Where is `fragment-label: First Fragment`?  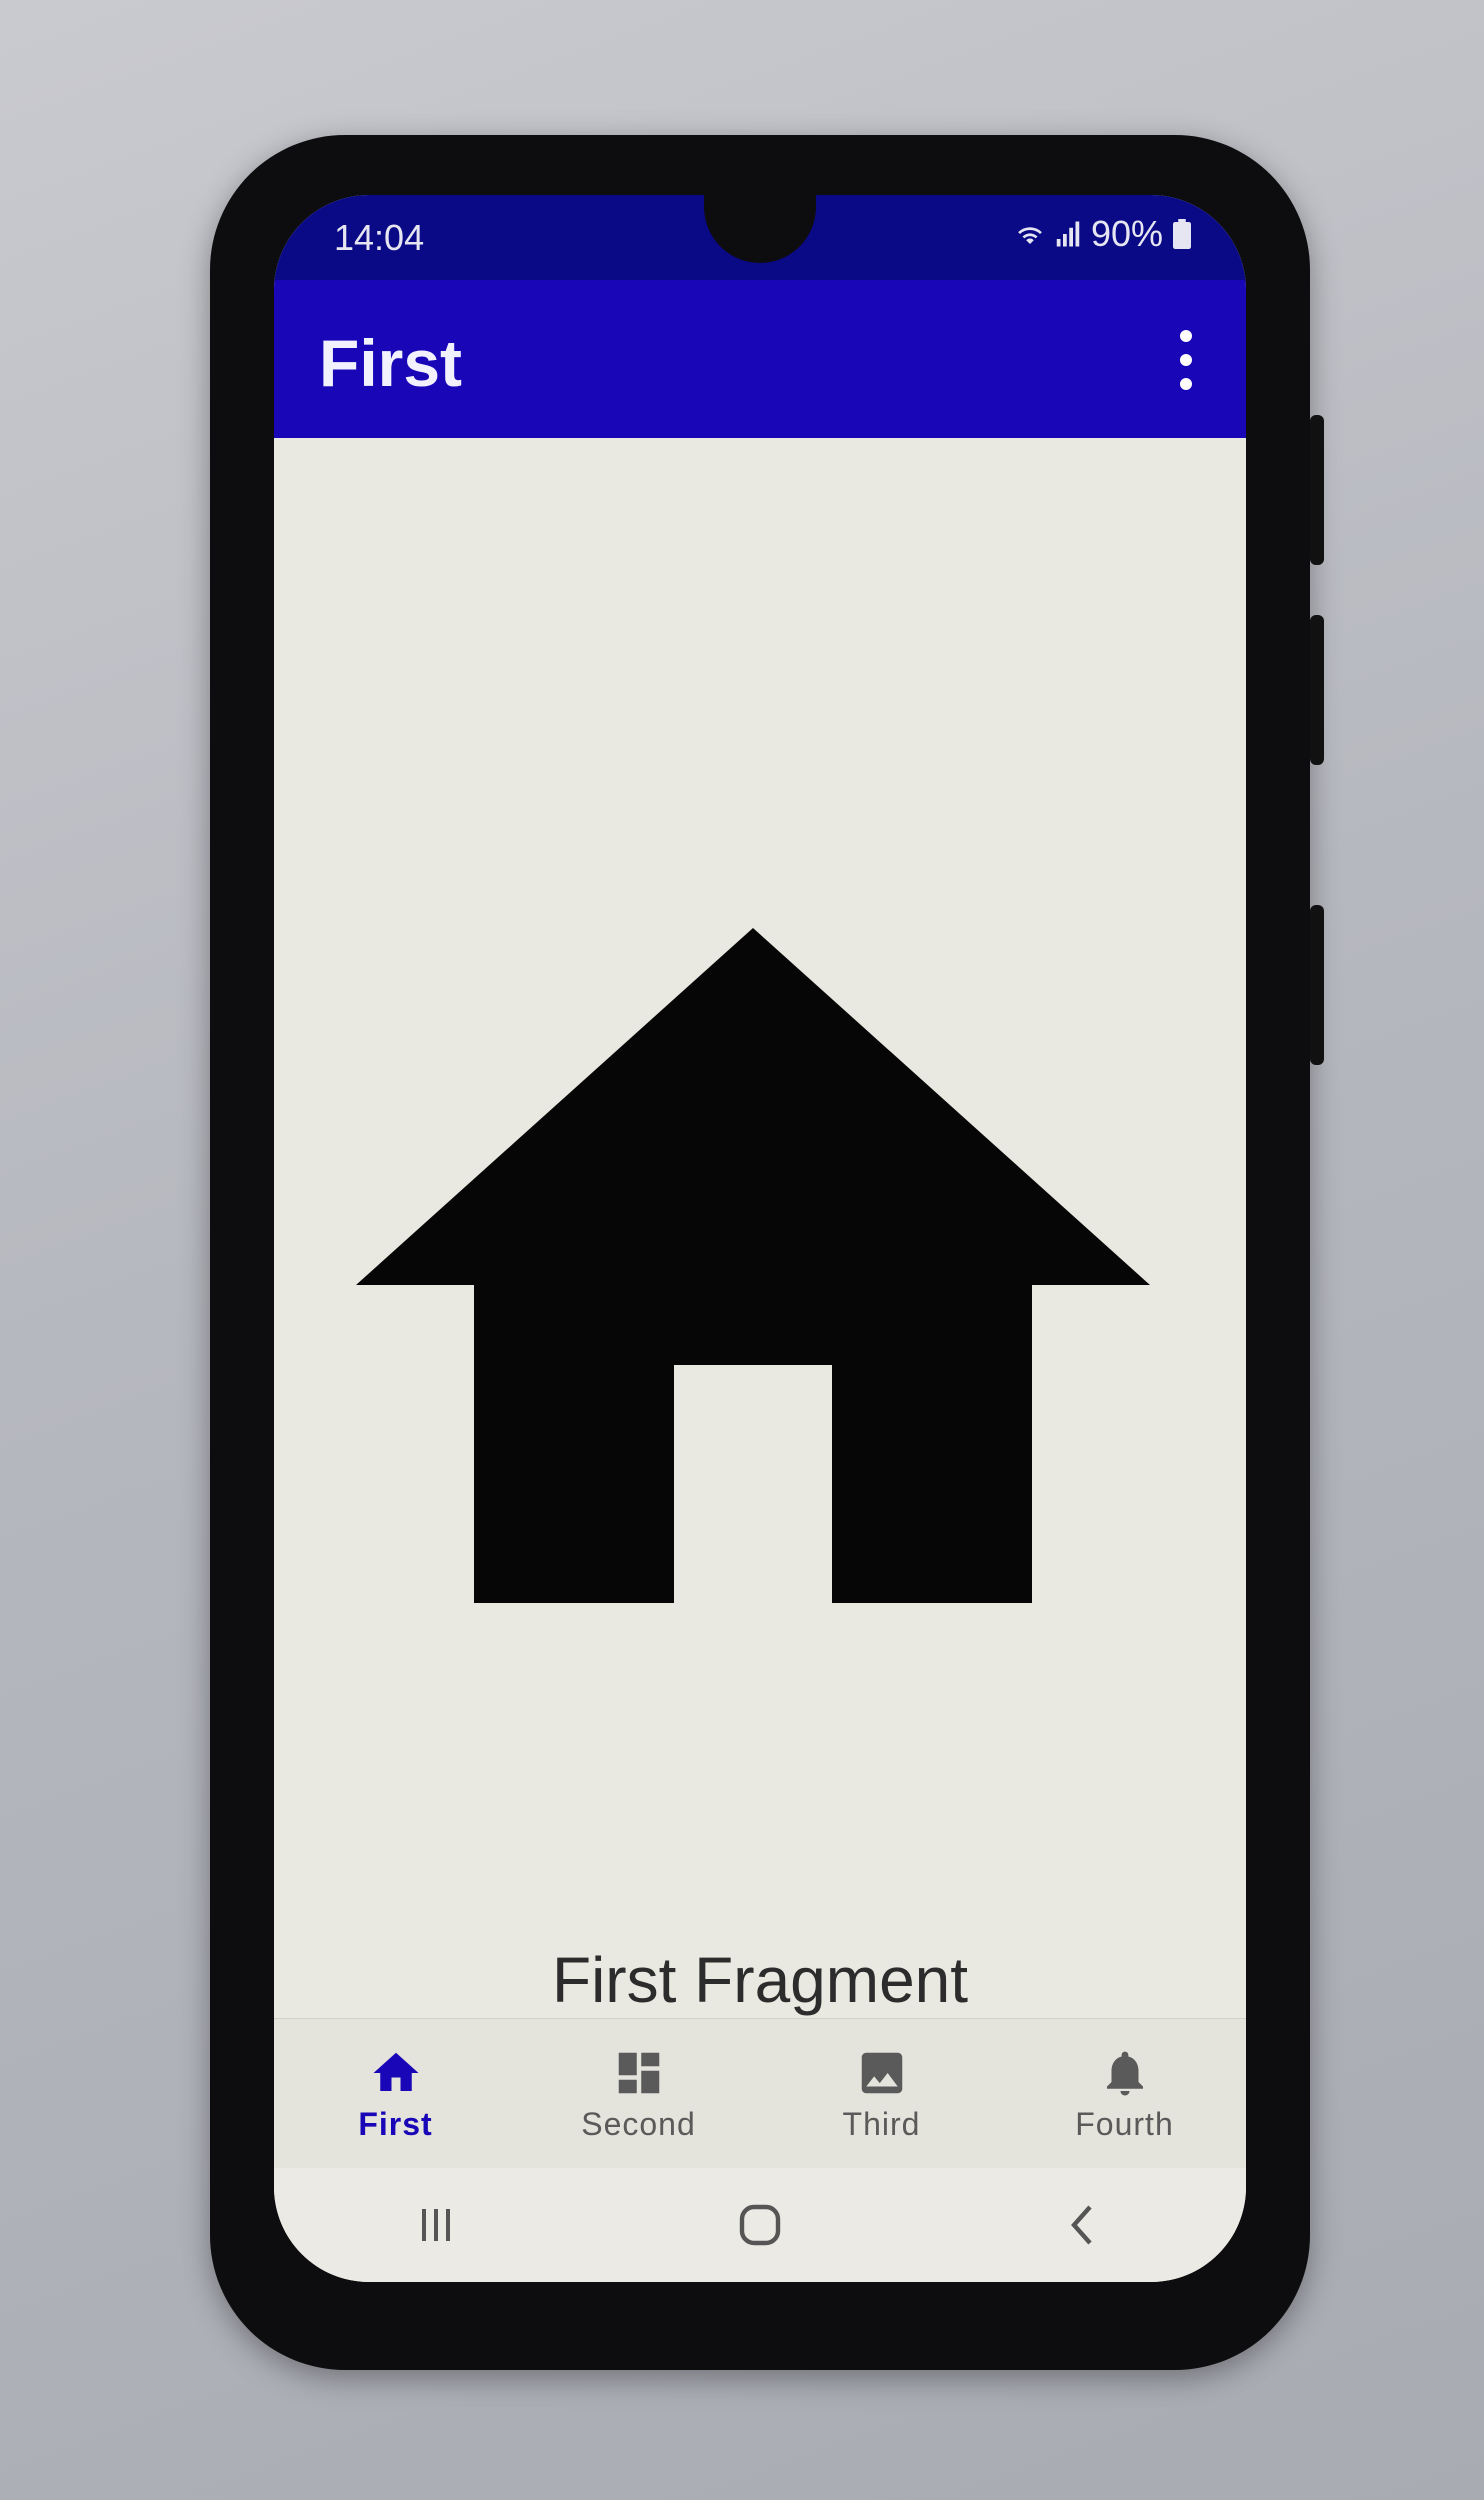
fragment-label: First Fragment is located at coordinates (760, 1980).